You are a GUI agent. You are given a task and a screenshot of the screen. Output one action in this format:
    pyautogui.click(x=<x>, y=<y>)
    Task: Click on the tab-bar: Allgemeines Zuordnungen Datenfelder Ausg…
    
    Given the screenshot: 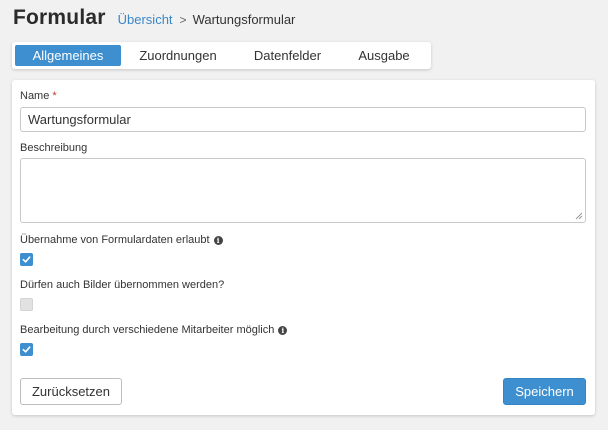 What is the action you would take?
    pyautogui.click(x=221, y=55)
    